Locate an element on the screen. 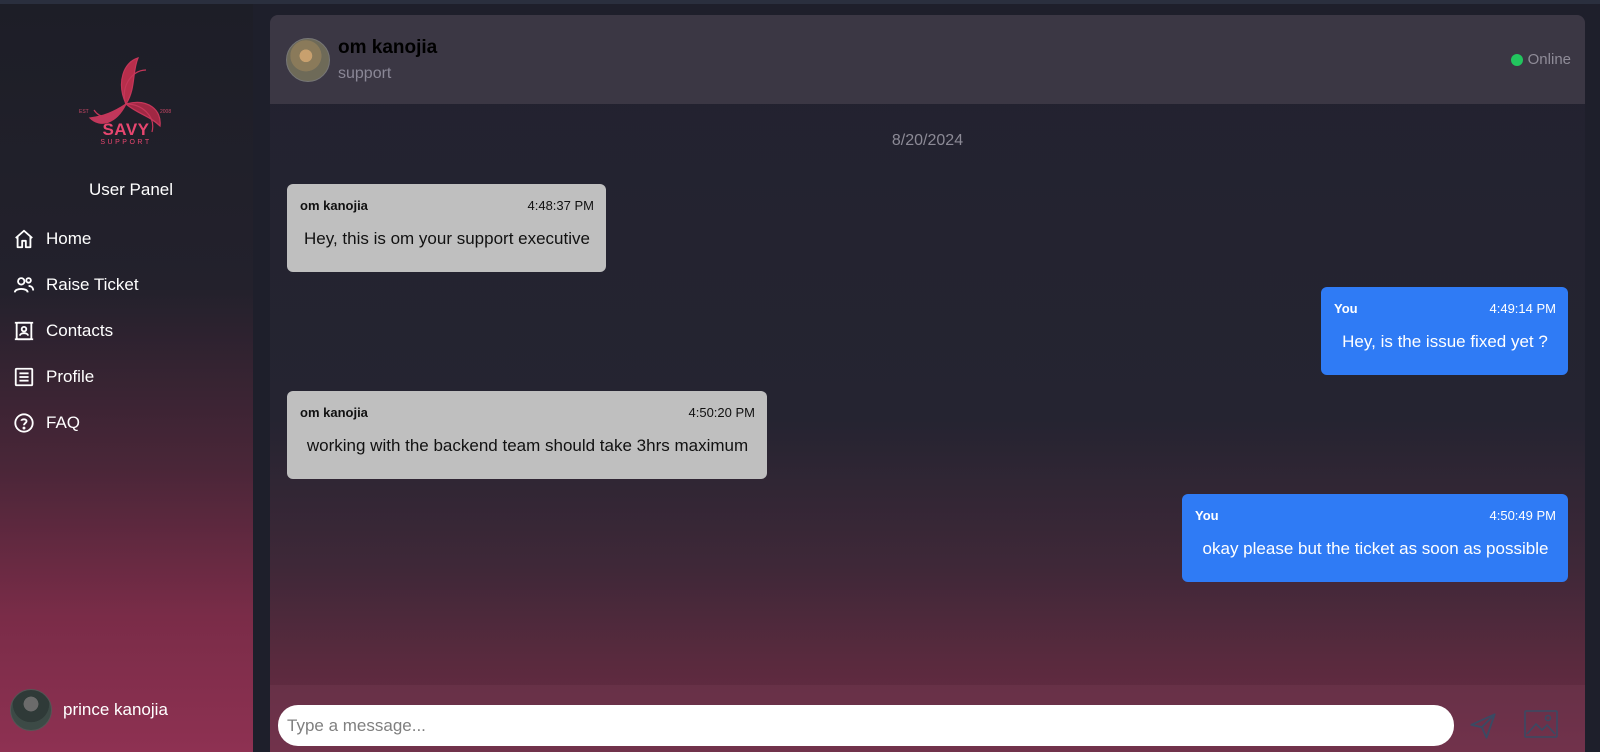  sidebar-item-label: FAQ is located at coordinates (63, 422).